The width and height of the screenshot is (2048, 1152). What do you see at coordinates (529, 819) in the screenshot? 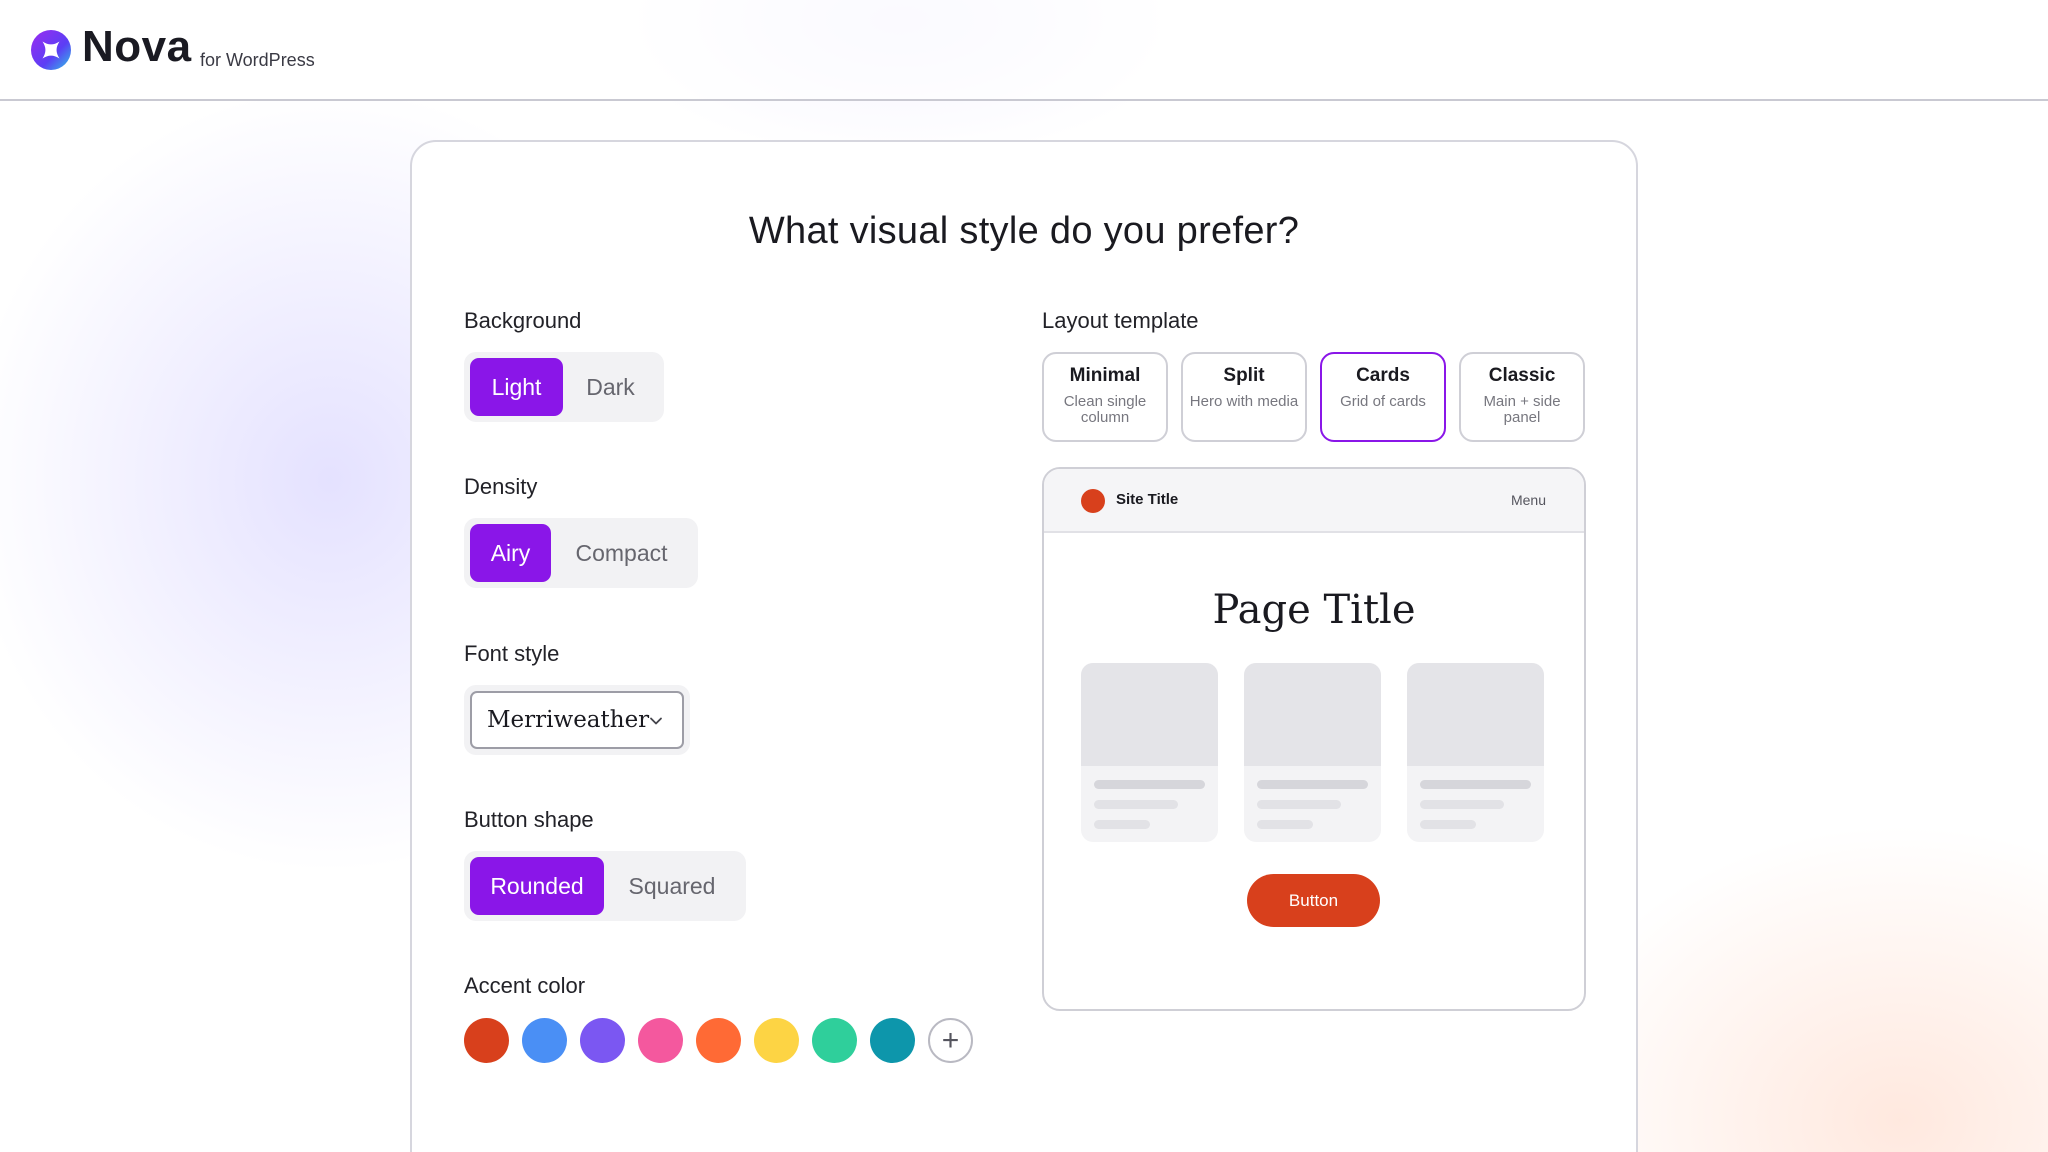
I see `button-shape-label: Button shape` at bounding box center [529, 819].